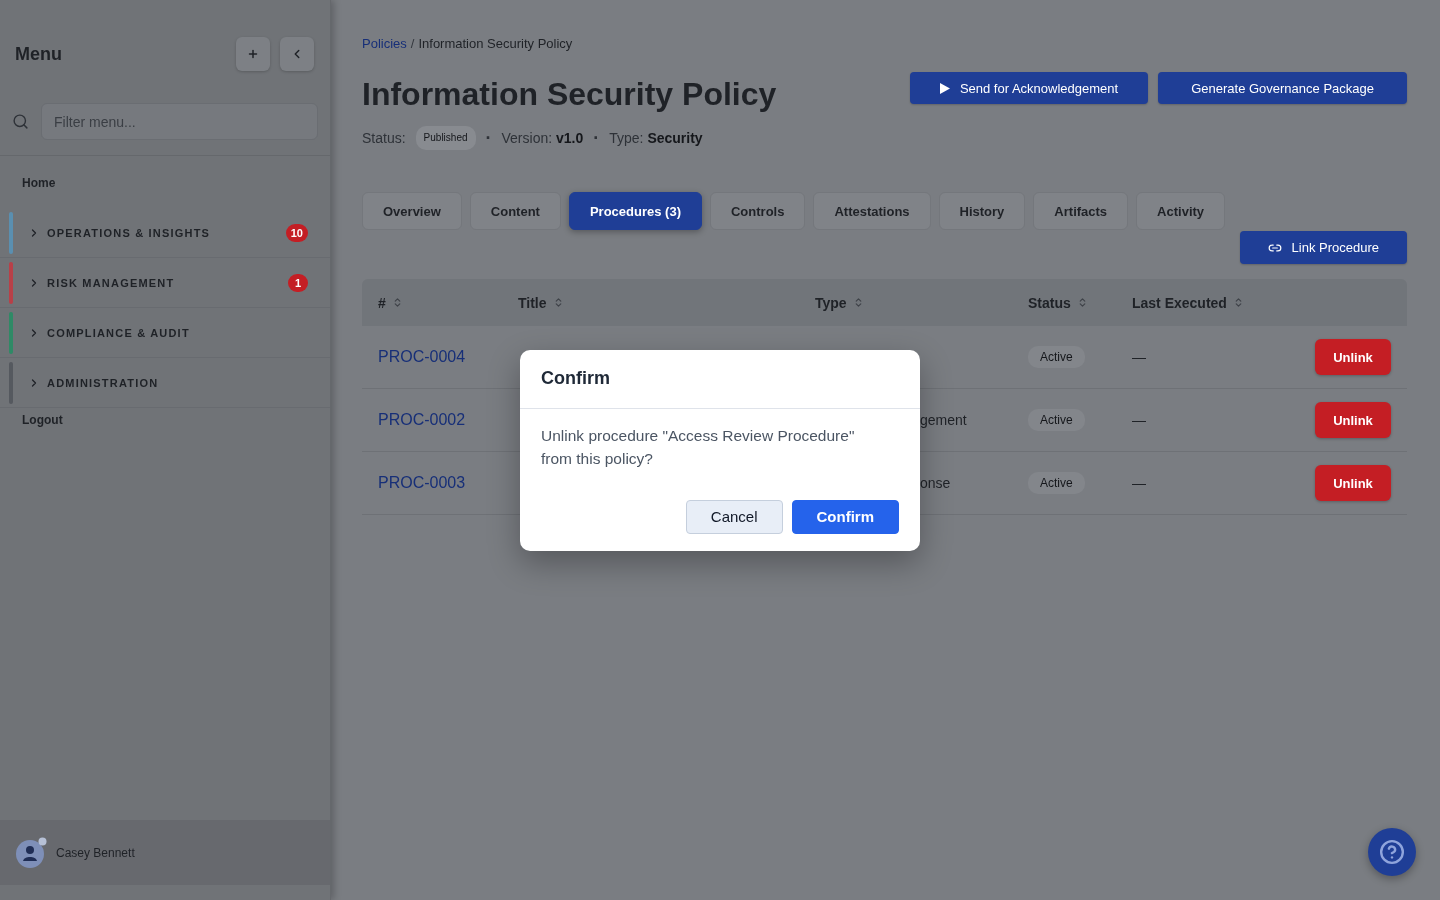 Image resolution: width=1440 pixels, height=900 pixels. What do you see at coordinates (1081, 211) in the screenshot?
I see `tab: Artifacts` at bounding box center [1081, 211].